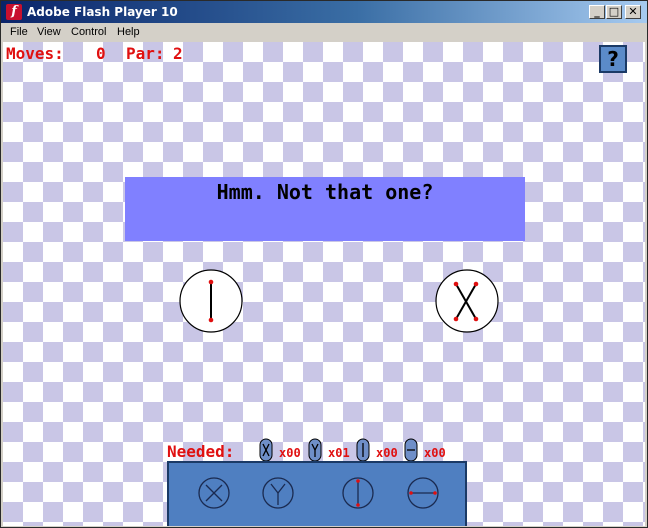 The width and height of the screenshot is (648, 528). Describe the element at coordinates (613, 59) in the screenshot. I see `help-button: ?` at that location.